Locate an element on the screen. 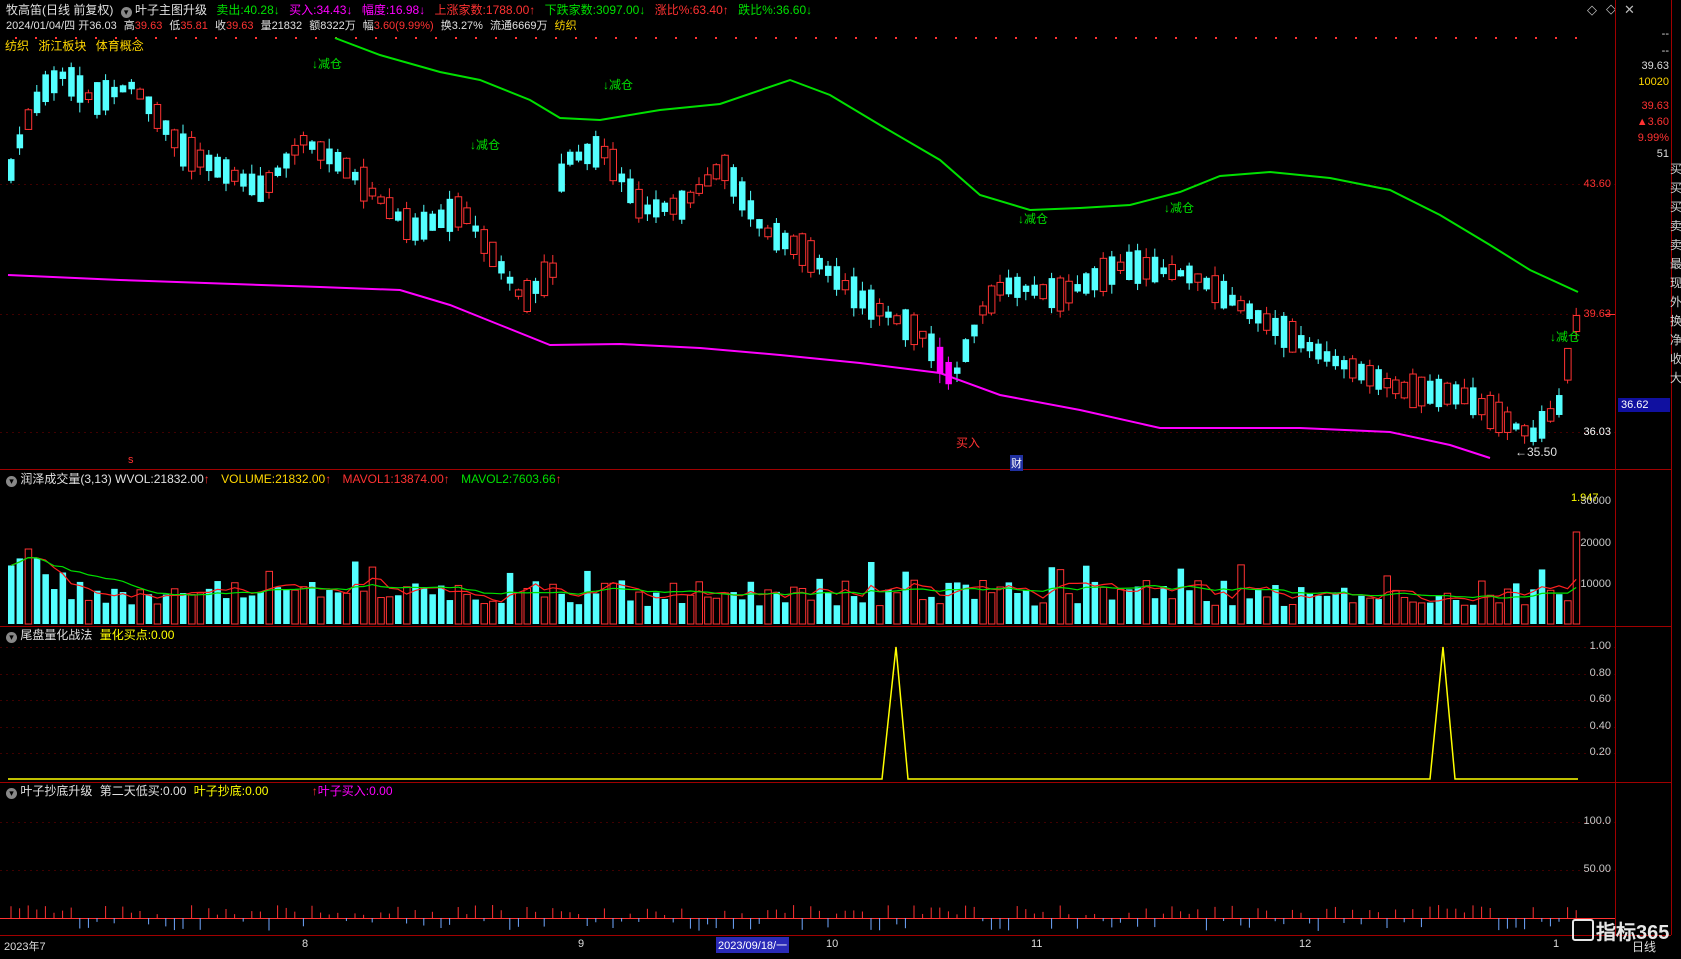  quant-panel-title: 尾盘量化战法 is located at coordinates (56, 635).